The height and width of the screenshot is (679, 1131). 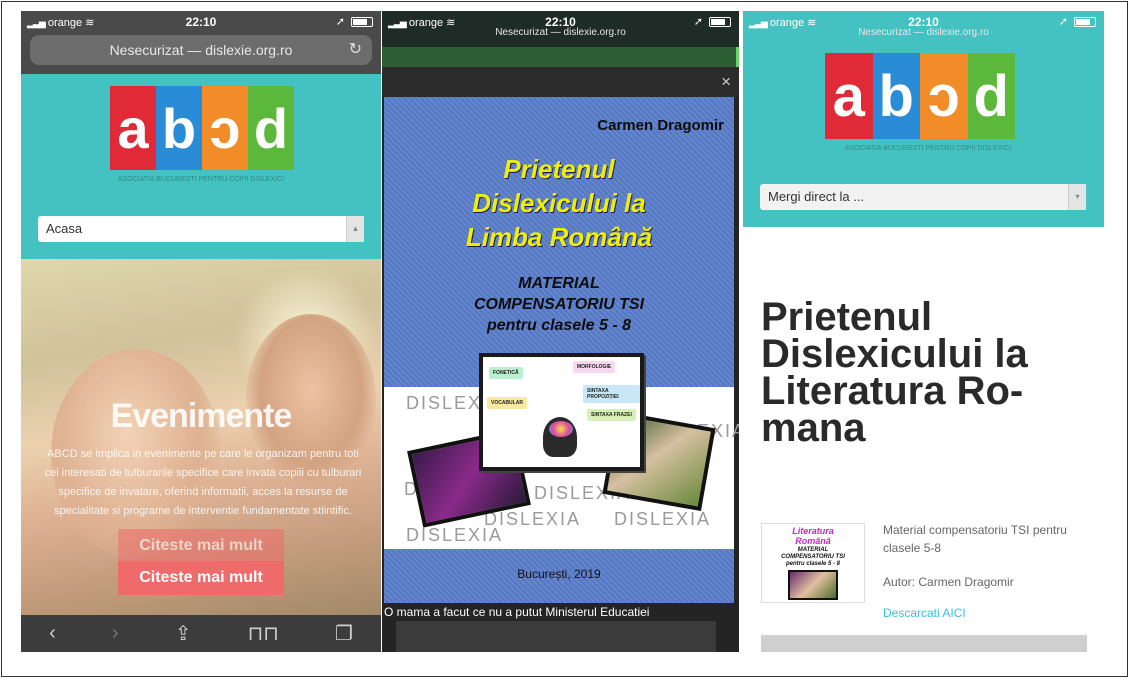 I want to click on hero-title: Evenimente, so click(x=201, y=416).